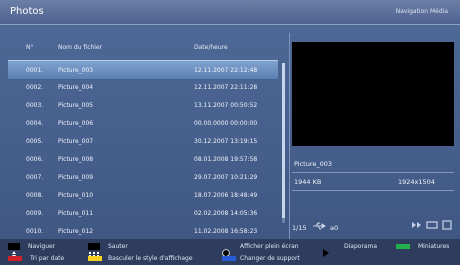  What do you see at coordinates (76, 70) in the screenshot?
I see `row-filename: Picture_003` at bounding box center [76, 70].